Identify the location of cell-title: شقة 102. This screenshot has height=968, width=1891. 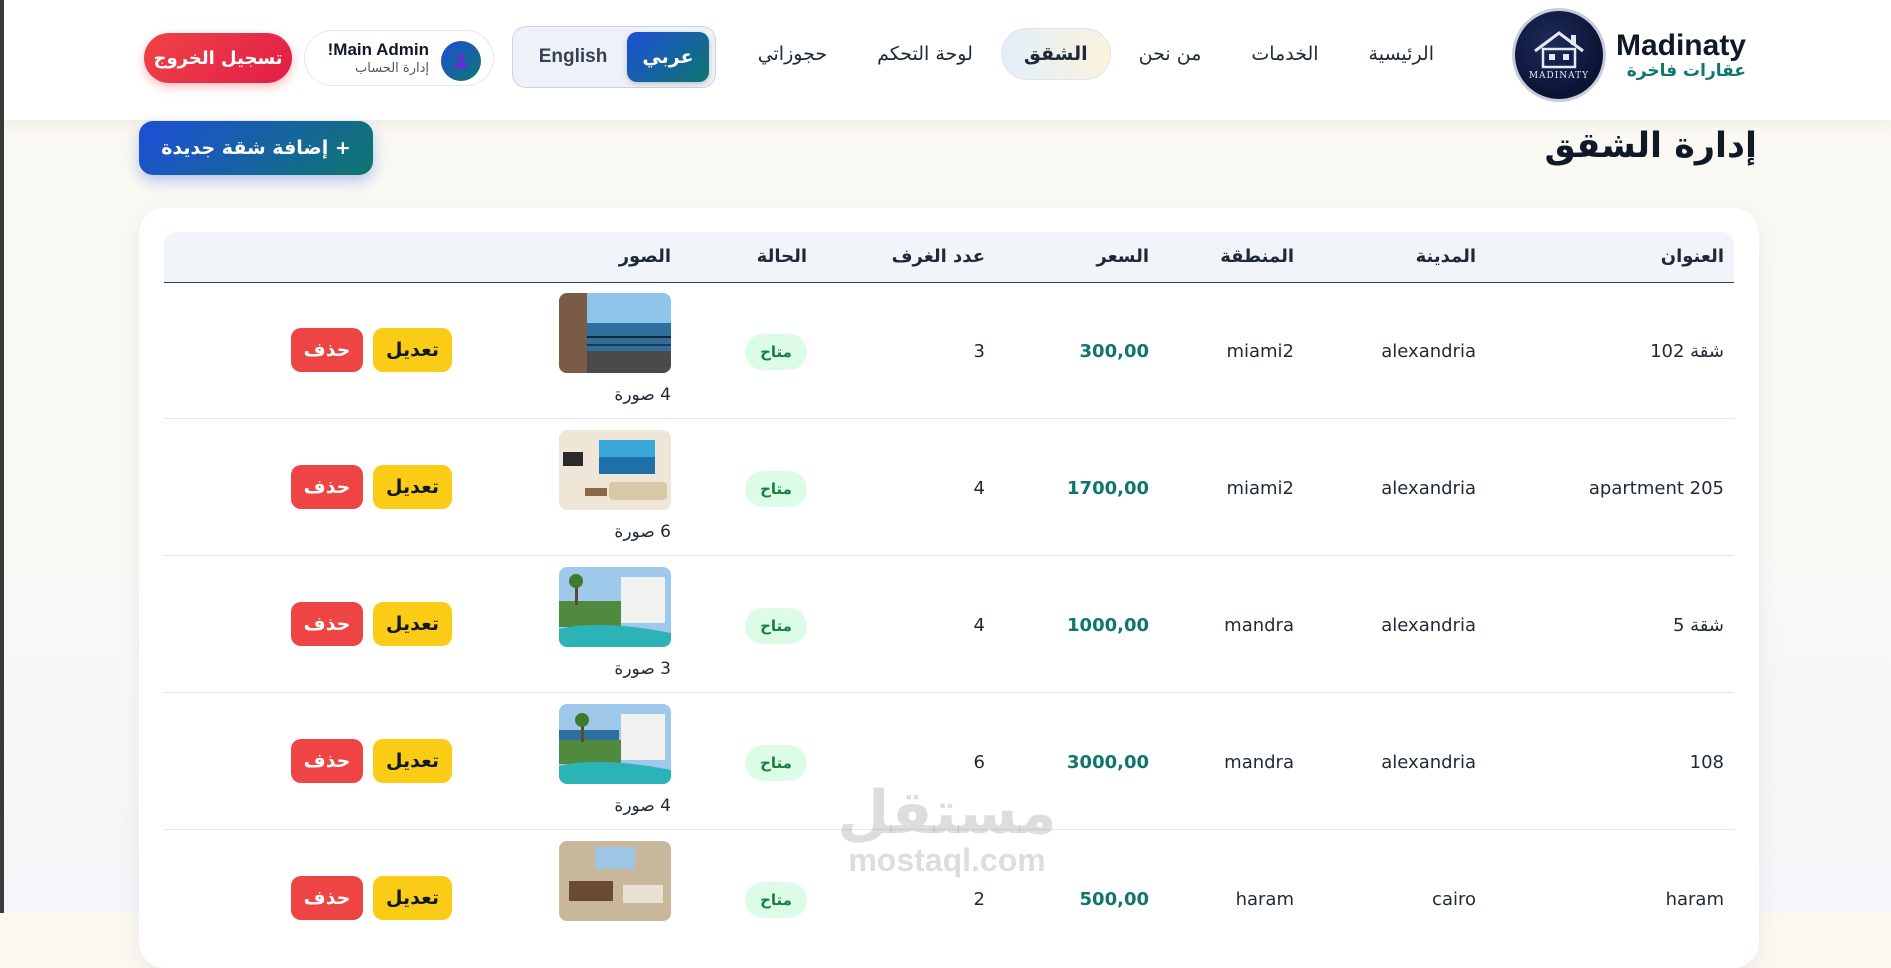
(1687, 351).